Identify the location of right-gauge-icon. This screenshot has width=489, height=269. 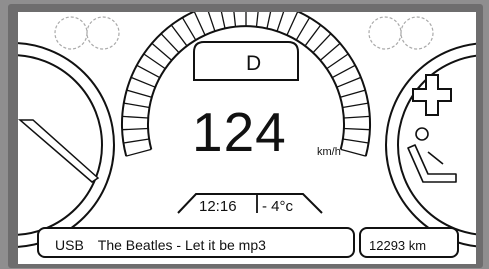
(430, 145).